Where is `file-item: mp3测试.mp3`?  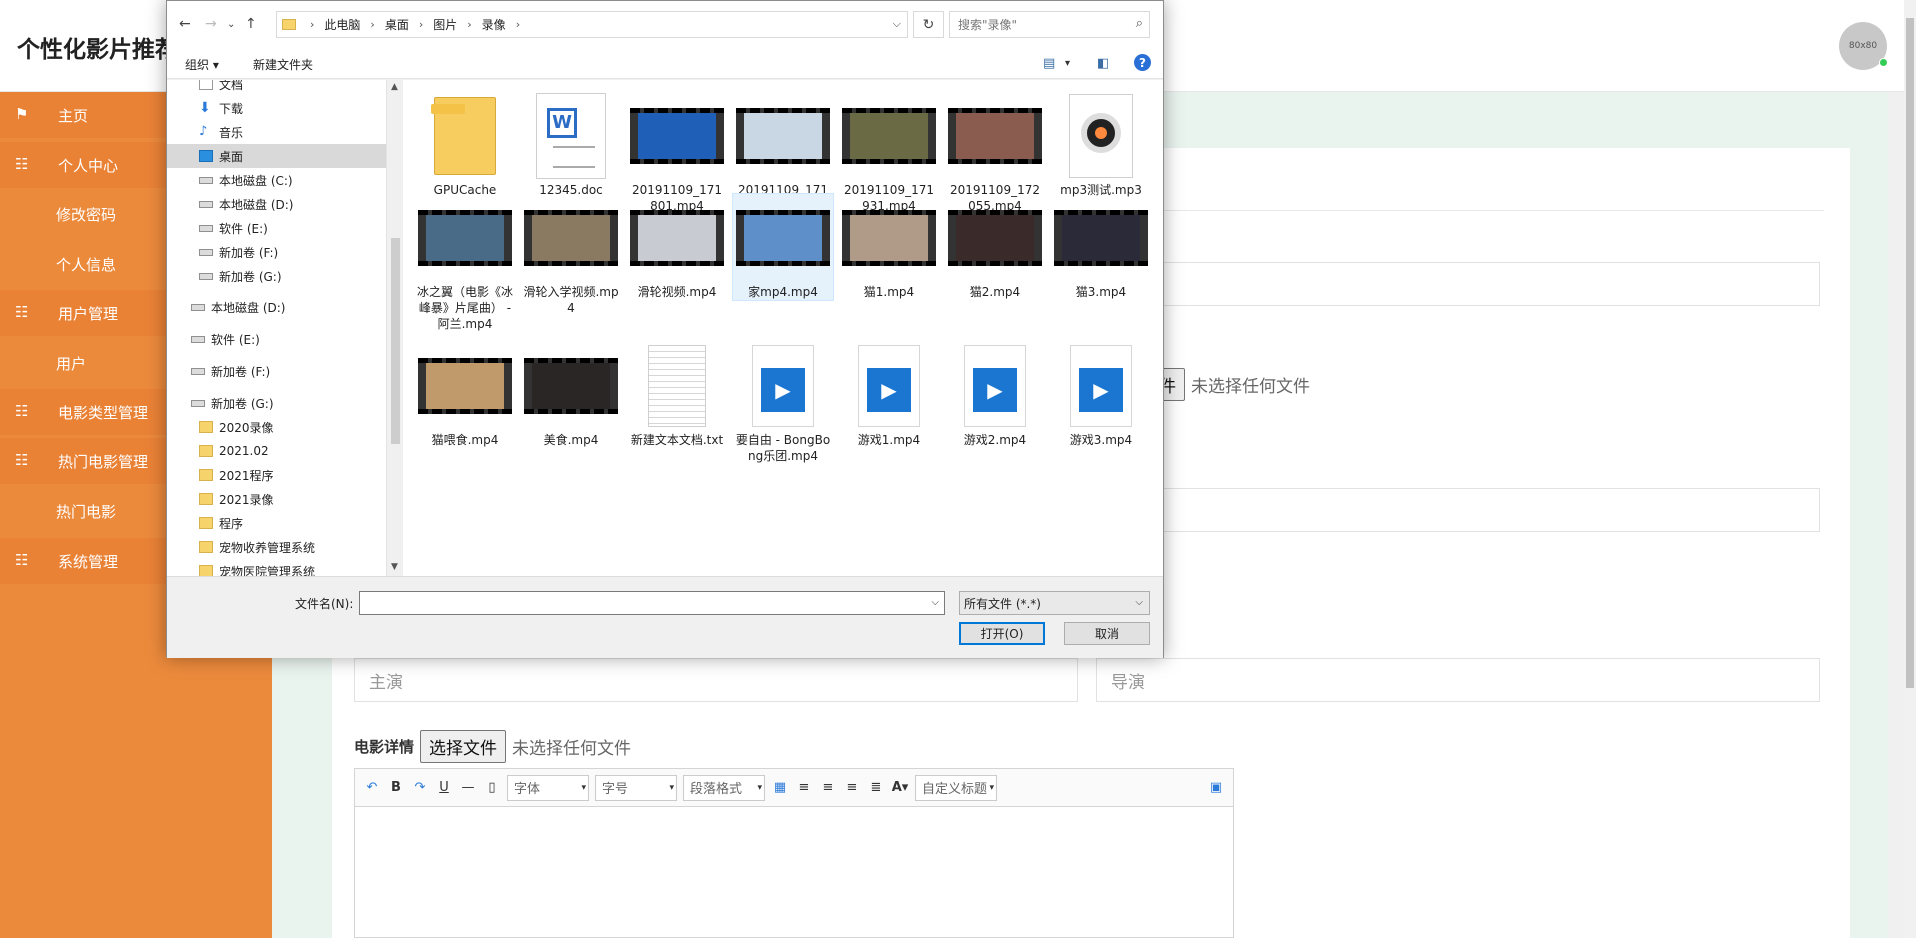
file-item: mp3测试.mp3 is located at coordinates (1101, 145).